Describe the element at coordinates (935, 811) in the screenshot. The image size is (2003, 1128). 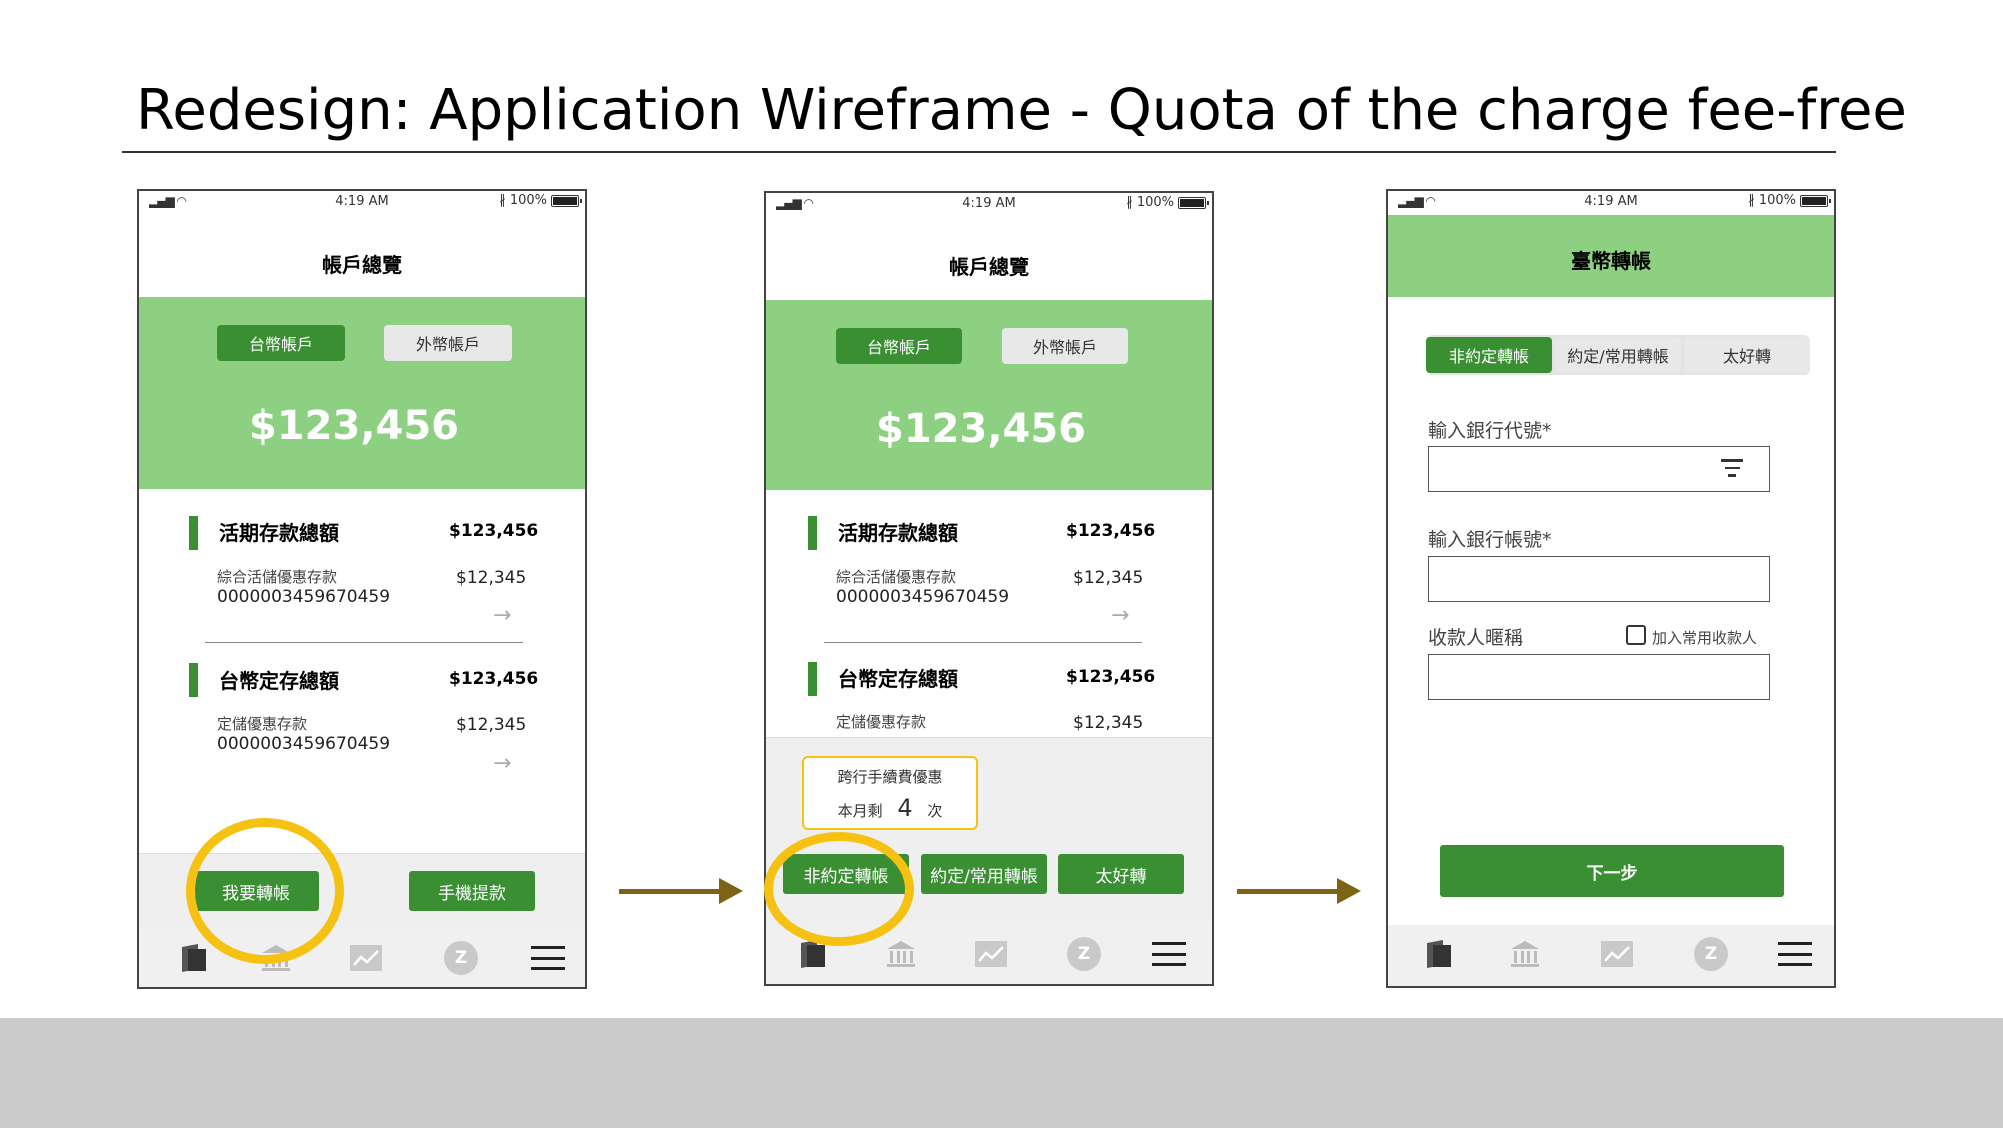
I see `quota-suffix: 次` at that location.